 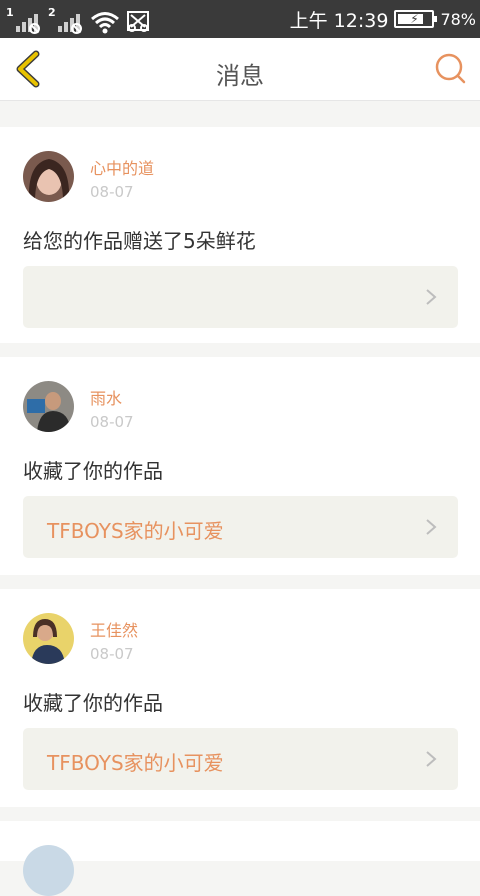 I want to click on sender-name: 王佳然, so click(x=114, y=629).